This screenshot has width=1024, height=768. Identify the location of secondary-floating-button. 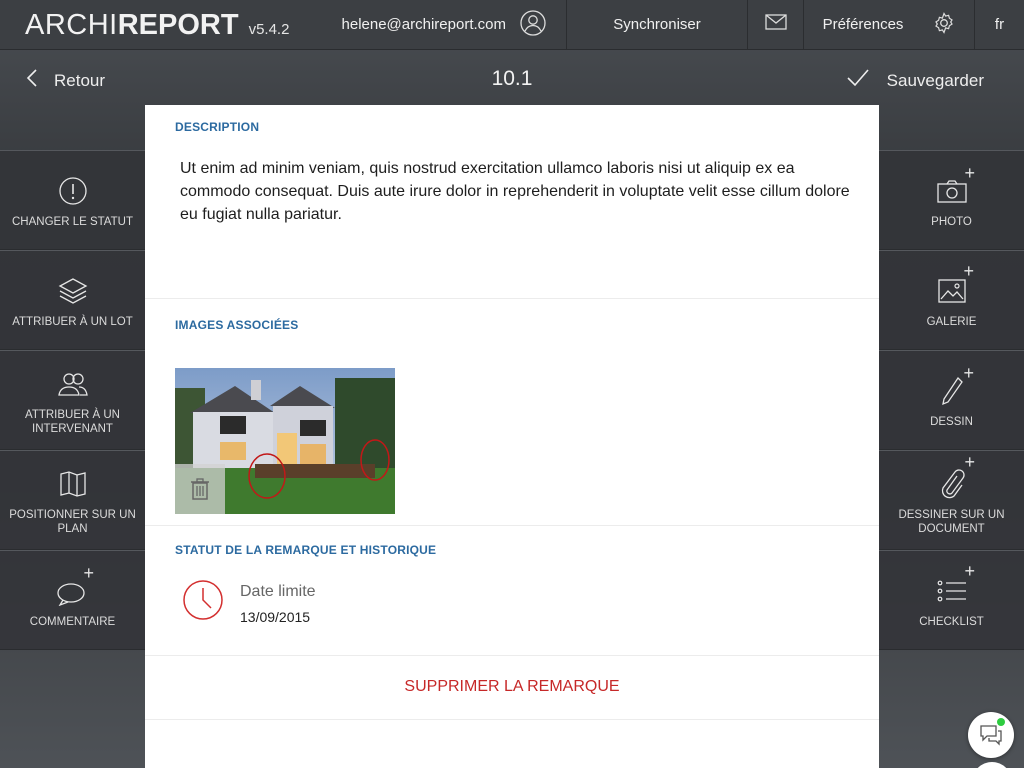
(992, 765).